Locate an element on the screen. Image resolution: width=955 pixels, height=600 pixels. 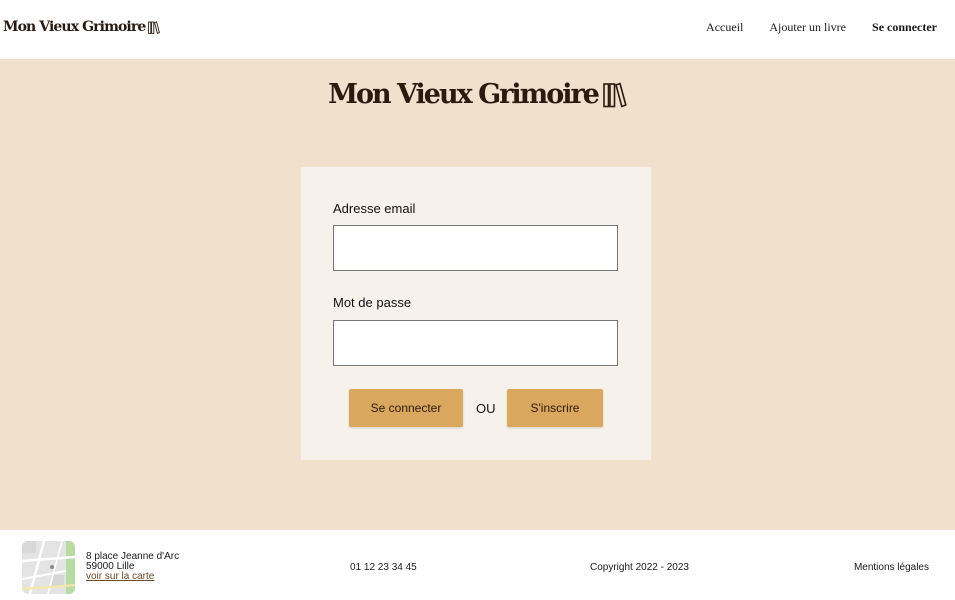
or-separator: OU is located at coordinates (486, 408).